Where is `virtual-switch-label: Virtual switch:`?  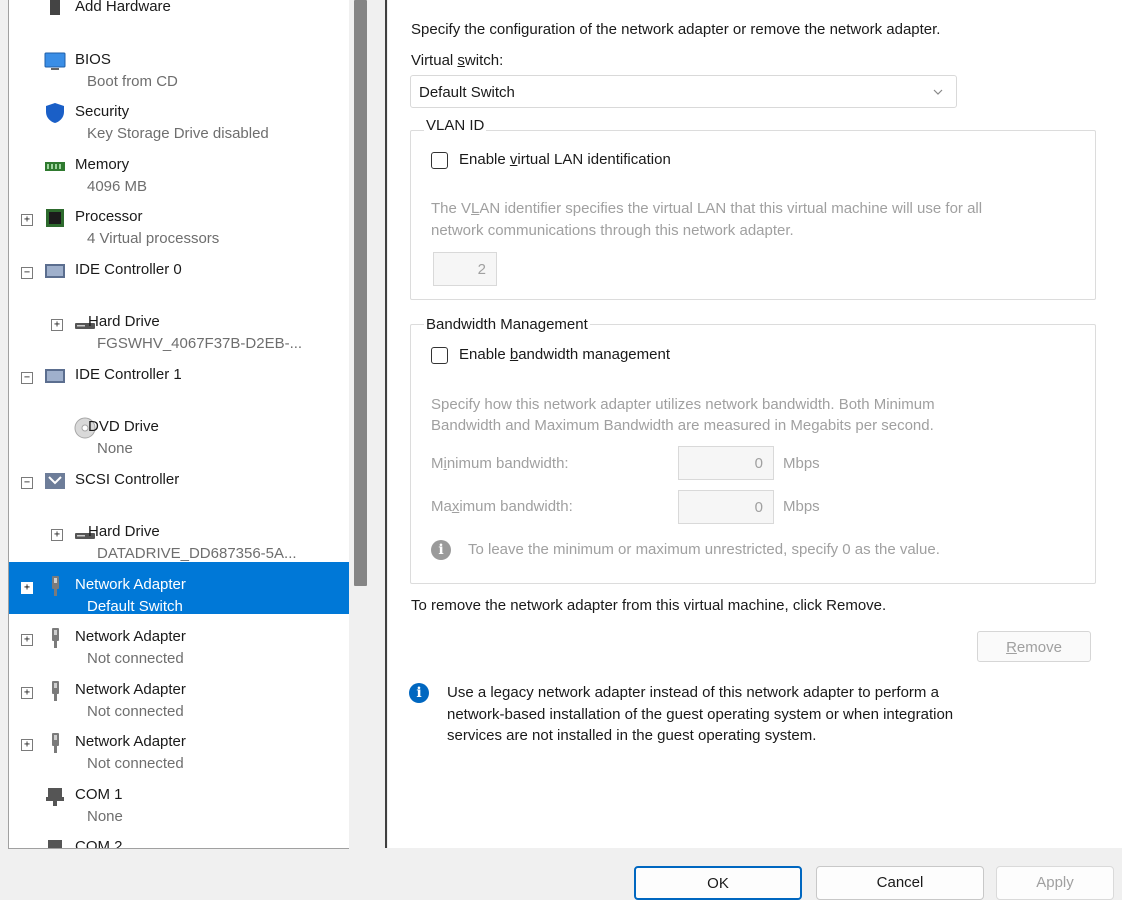 virtual-switch-label: Virtual switch: is located at coordinates (457, 60).